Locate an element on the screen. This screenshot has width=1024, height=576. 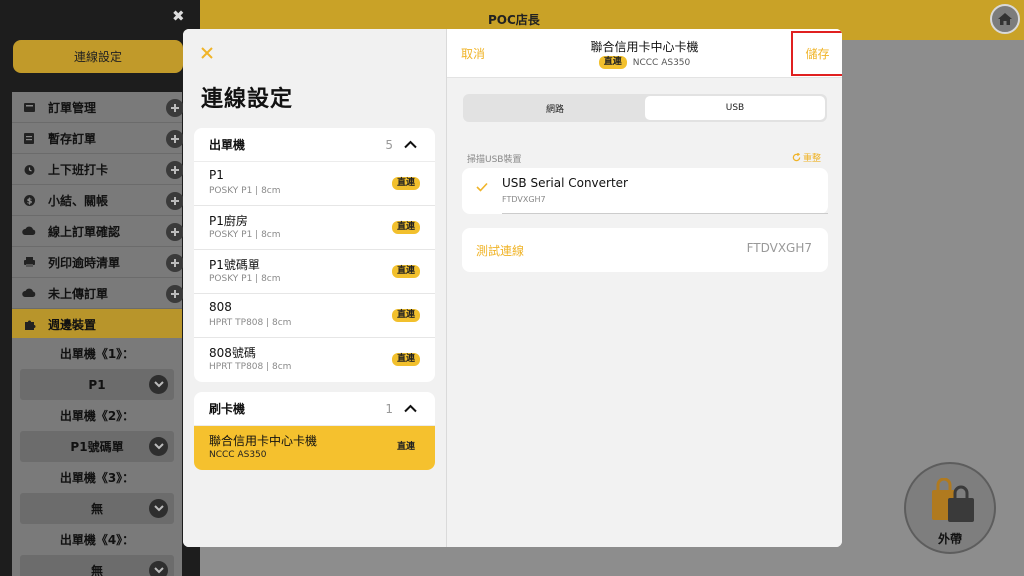
device-select-value: P1號碼單 is located at coordinates (97, 447).